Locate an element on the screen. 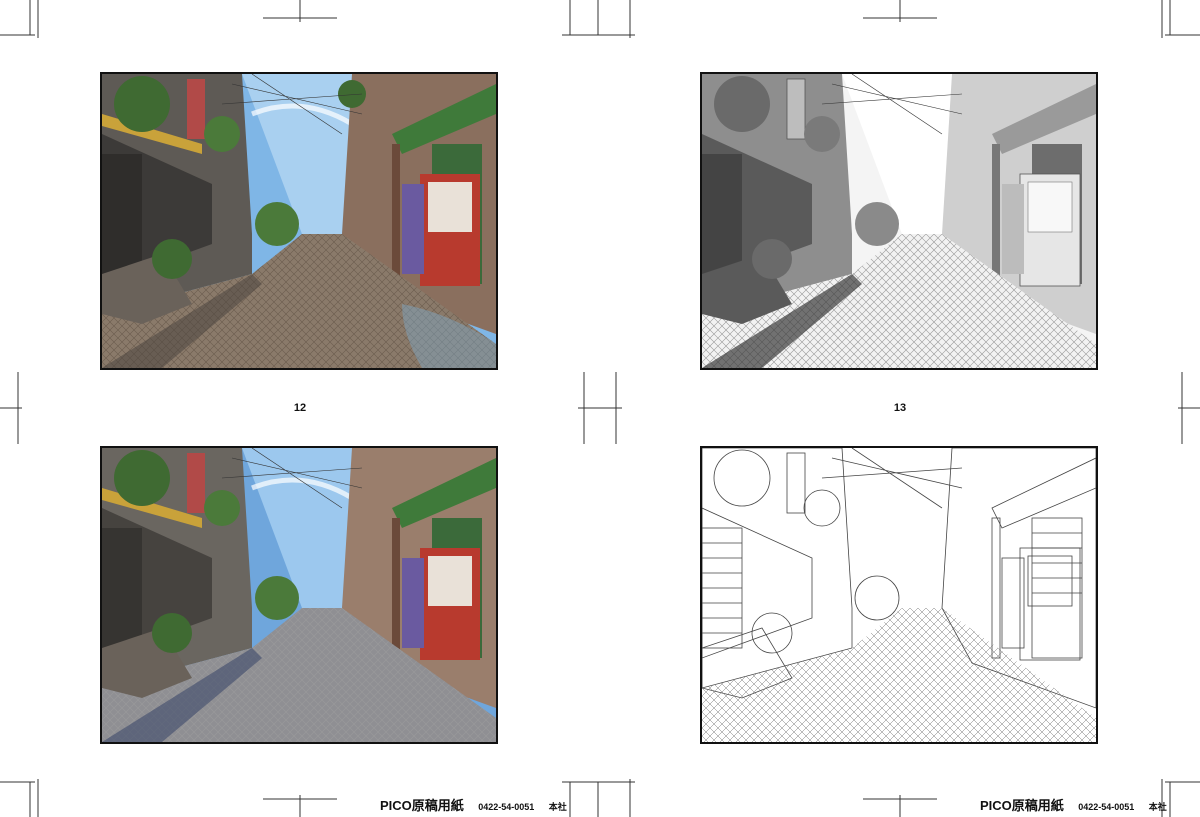  street-illustration-flat-color is located at coordinates (299, 595).